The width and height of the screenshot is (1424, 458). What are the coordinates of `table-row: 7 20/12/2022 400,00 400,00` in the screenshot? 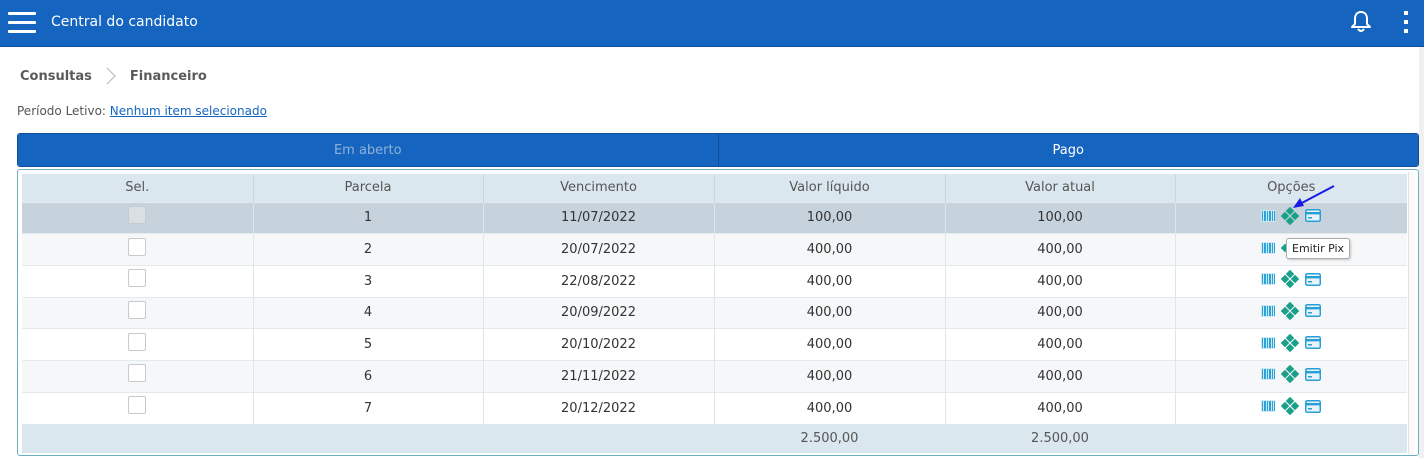 It's located at (714, 408).